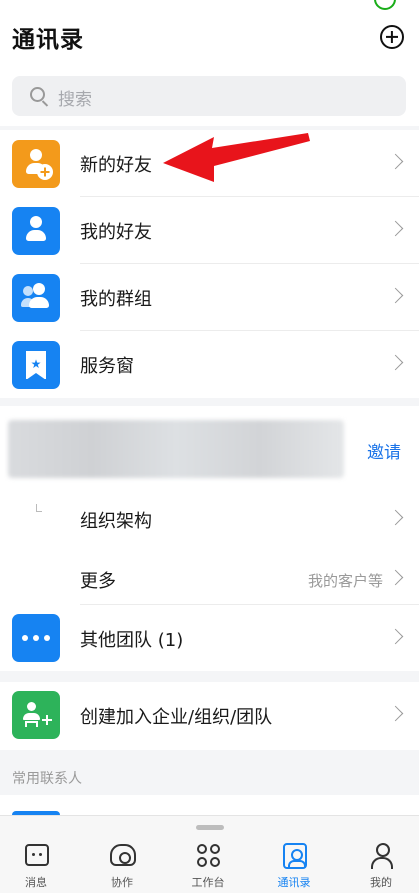 Image resolution: width=419 pixels, height=893 pixels. Describe the element at coordinates (209, 518) in the screenshot. I see `org-item-structure: 组织架构` at that location.